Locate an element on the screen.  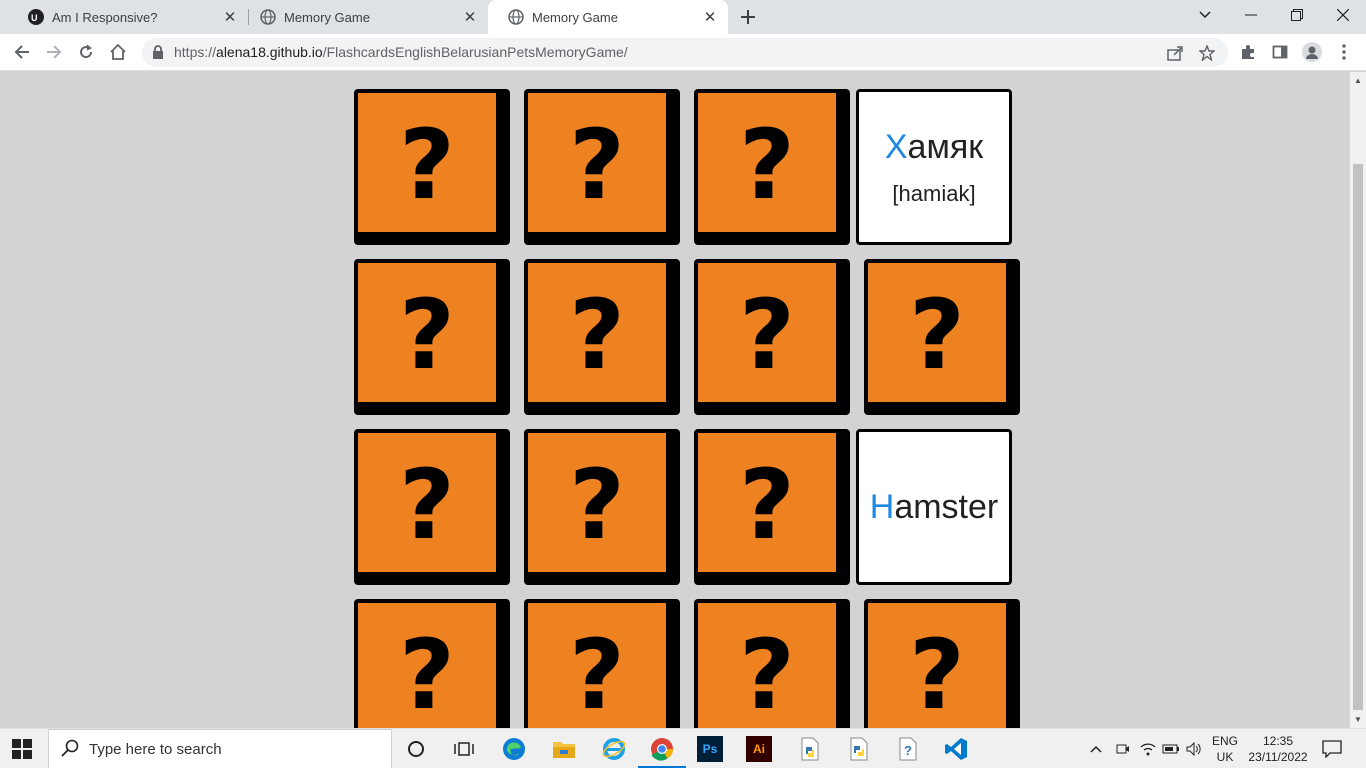
scroll-up-arrow-icon: ▲ is located at coordinates (1358, 80).